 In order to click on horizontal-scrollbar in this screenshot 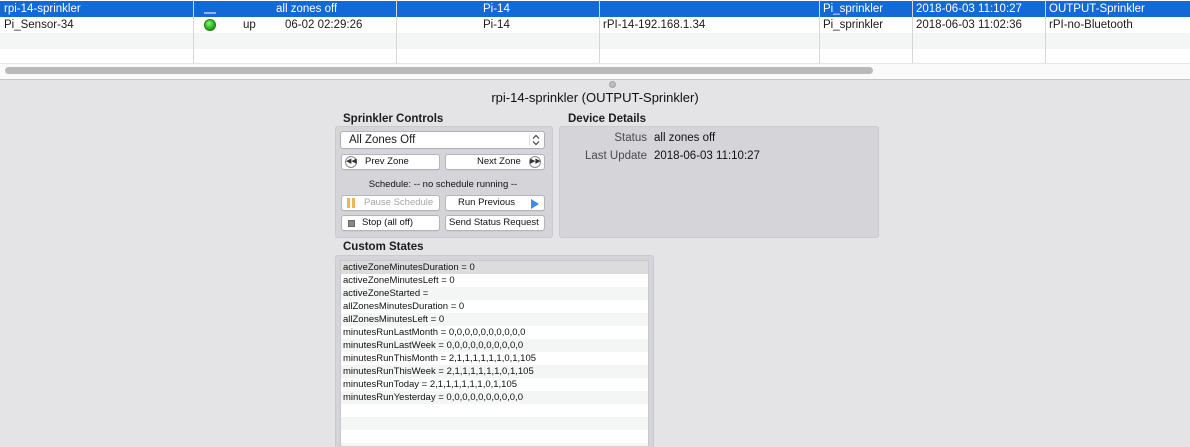, I will do `click(439, 70)`.